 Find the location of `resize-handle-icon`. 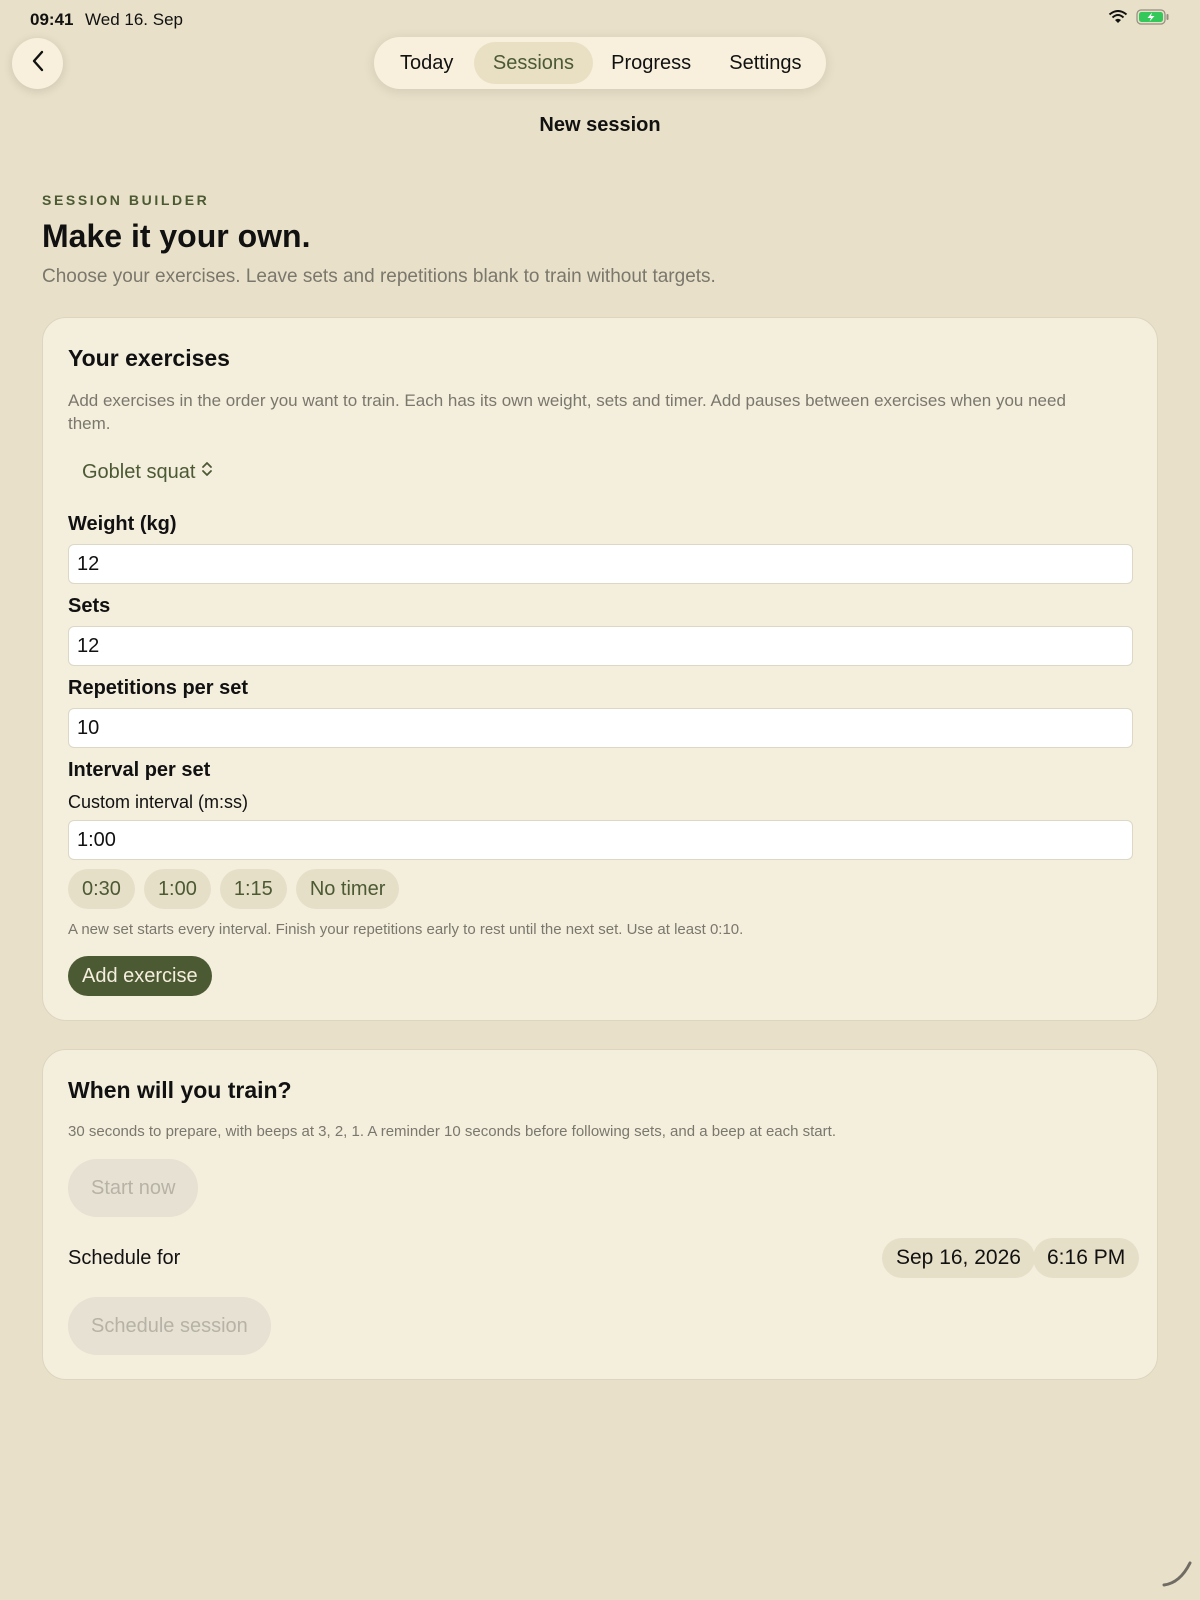

resize-handle-icon is located at coordinates (1177, 1574).